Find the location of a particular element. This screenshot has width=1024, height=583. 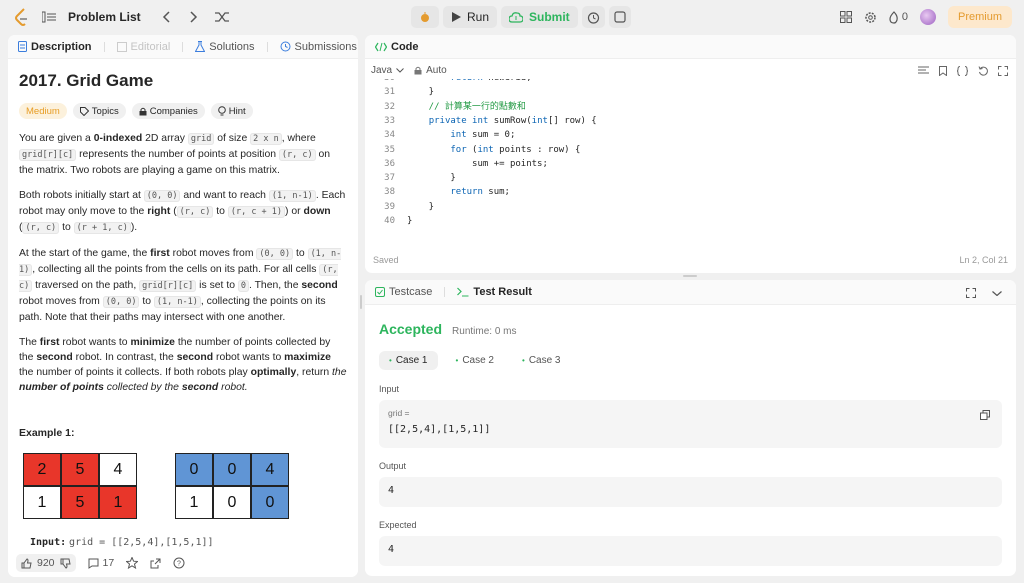

avatar is located at coordinates (927, 17).